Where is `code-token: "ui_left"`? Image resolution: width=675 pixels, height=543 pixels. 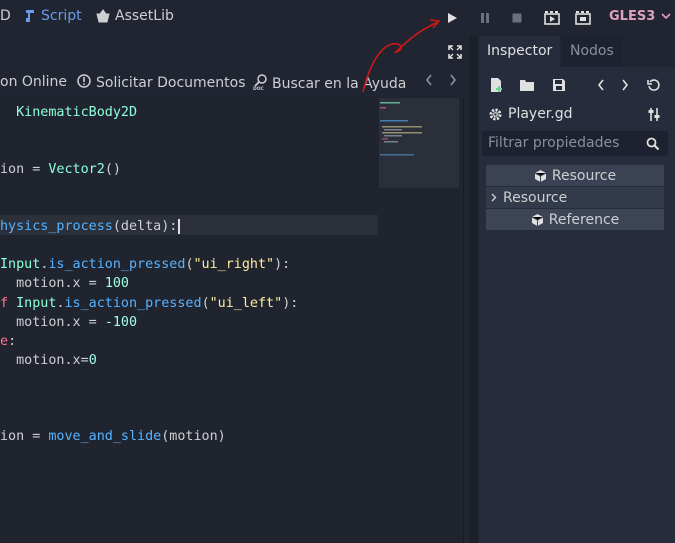
code-token: "ui_left" is located at coordinates (246, 303).